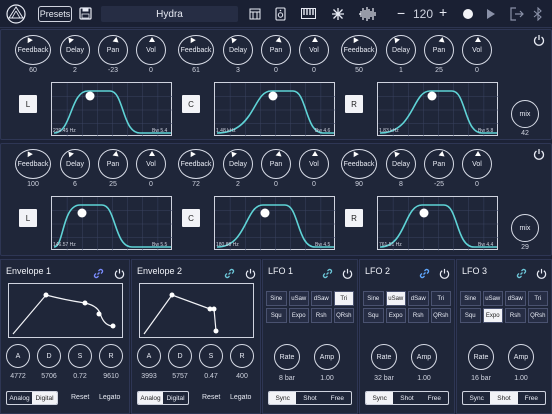  Describe the element at coordinates (169, 14) in the screenshot. I see `preset-name-display: Hydra` at that location.